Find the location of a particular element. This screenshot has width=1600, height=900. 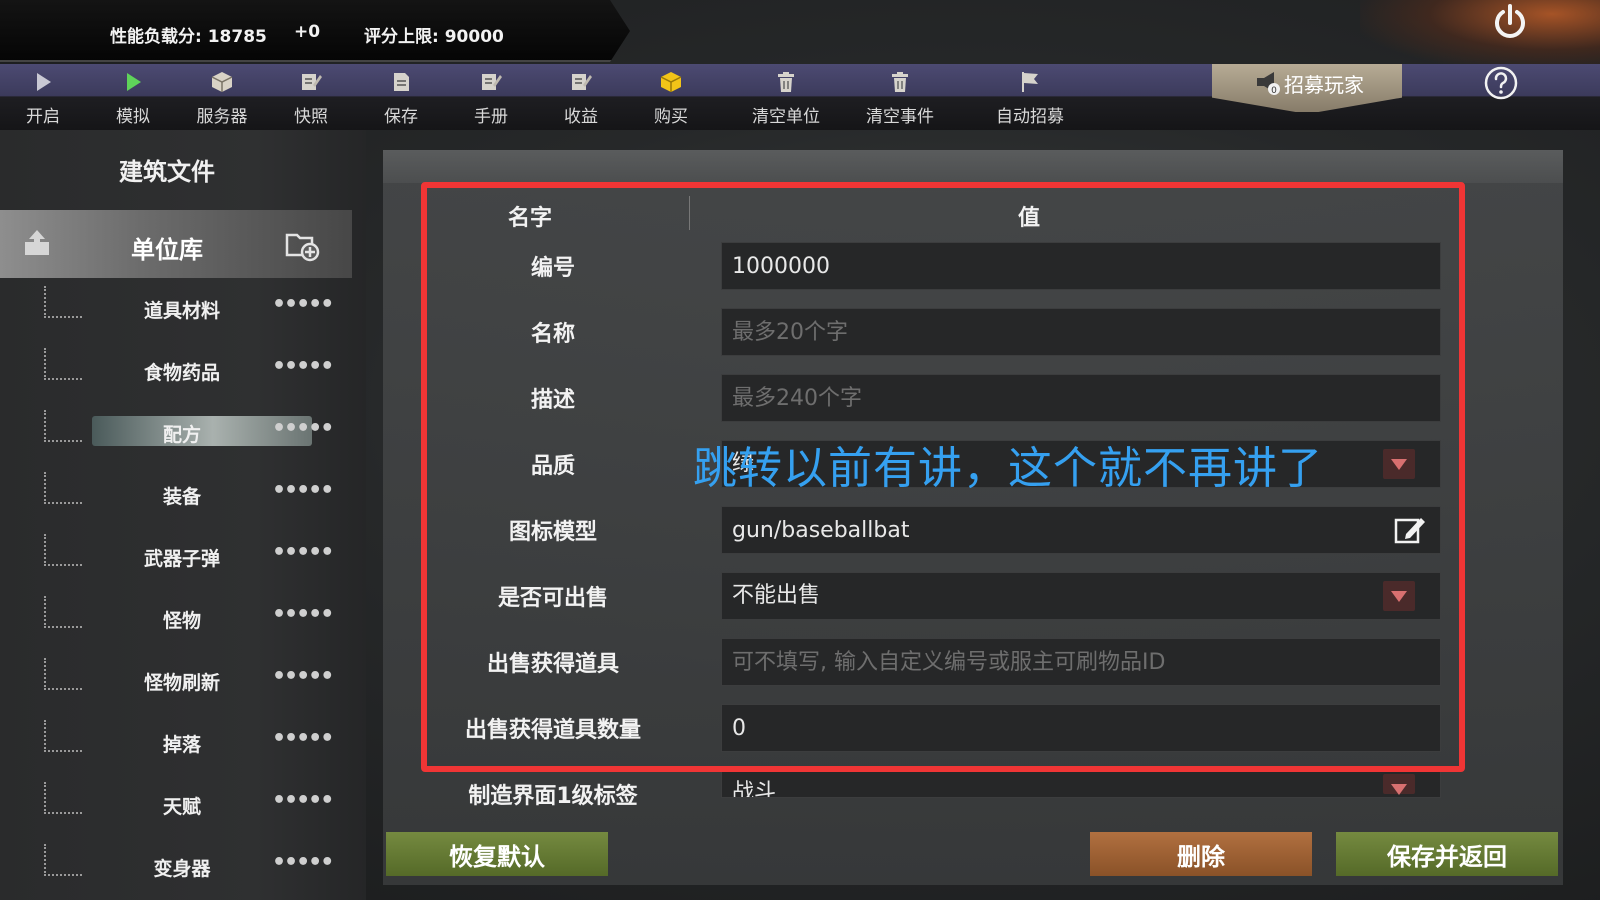

play-icon is located at coordinates (44, 82).